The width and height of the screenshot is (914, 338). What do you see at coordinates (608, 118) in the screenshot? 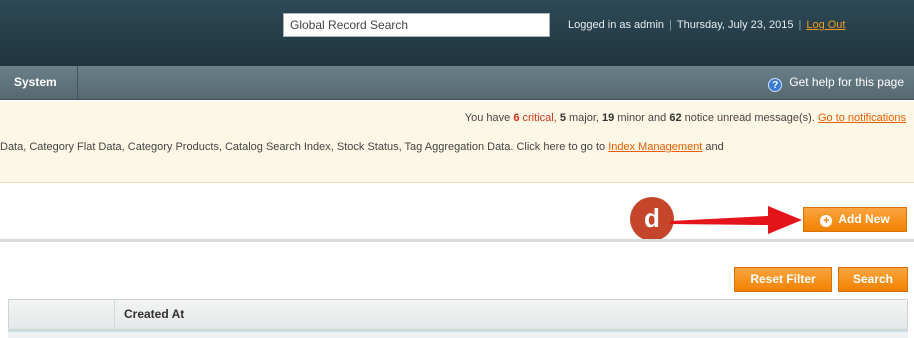
I see `minor-count: 19` at bounding box center [608, 118].